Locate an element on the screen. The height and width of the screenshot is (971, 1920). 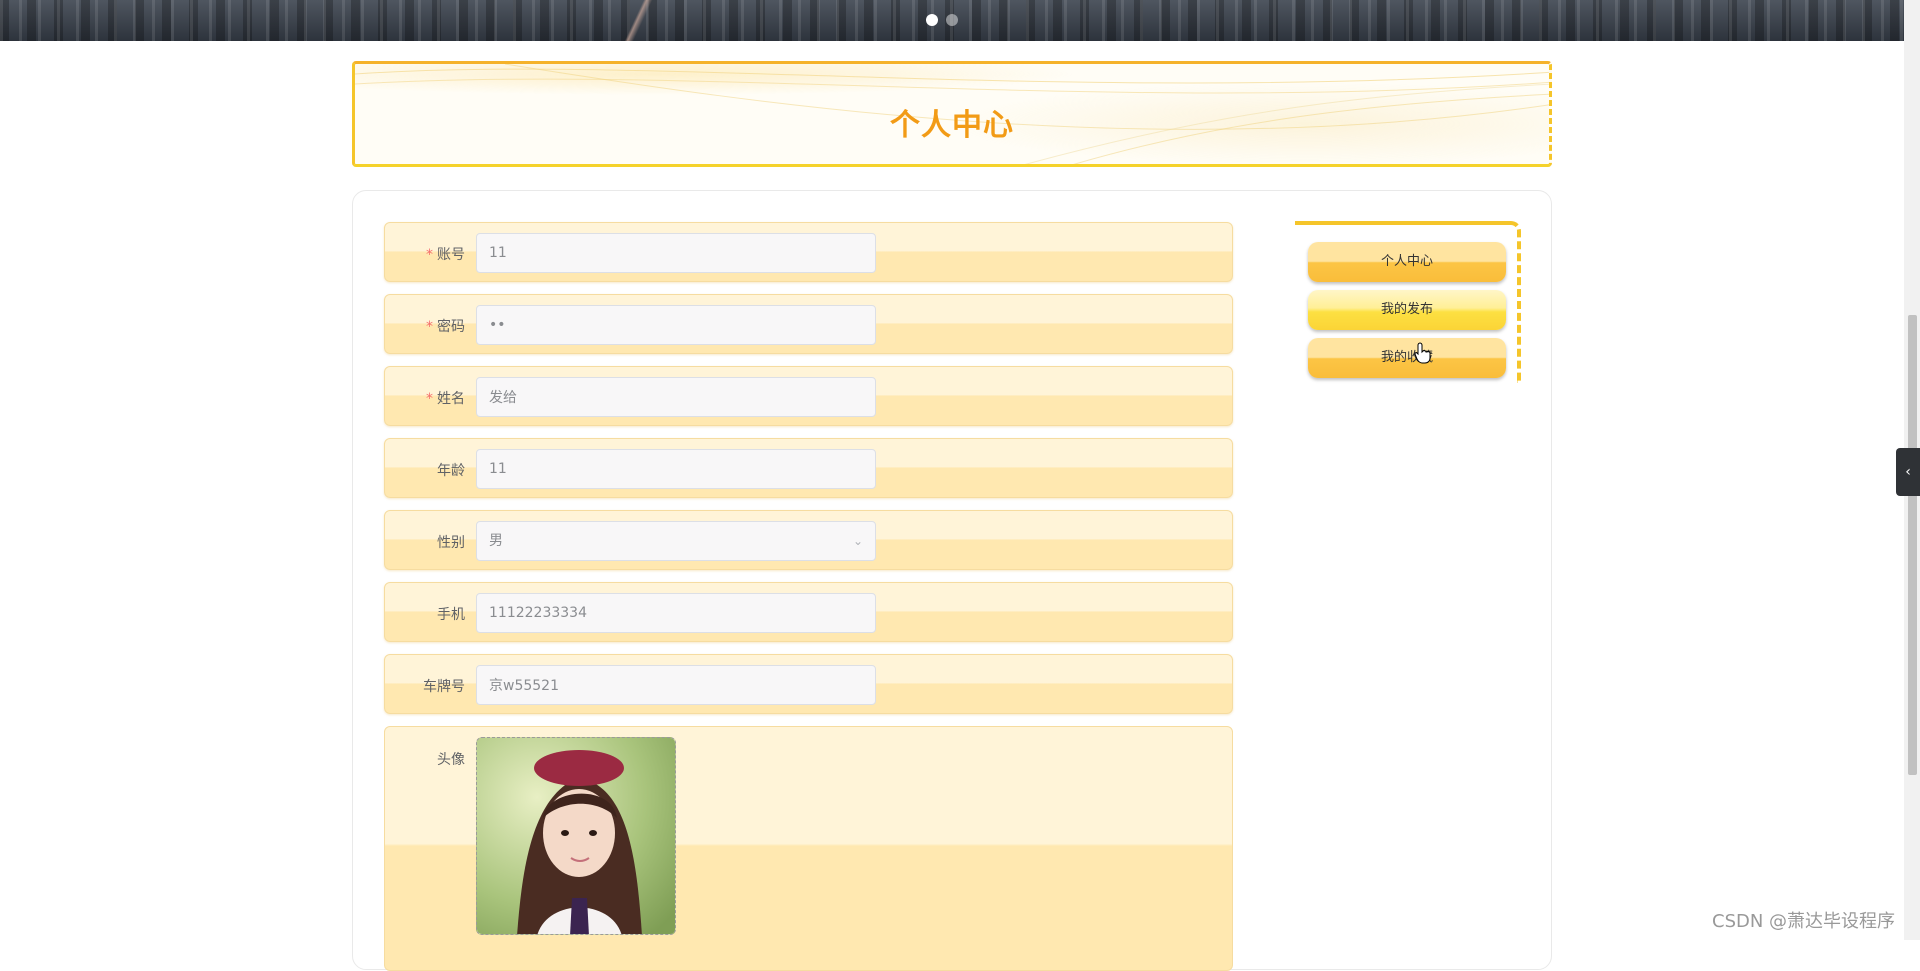
menu-item-my-favorites: 我的收藏 is located at coordinates (1407, 358).